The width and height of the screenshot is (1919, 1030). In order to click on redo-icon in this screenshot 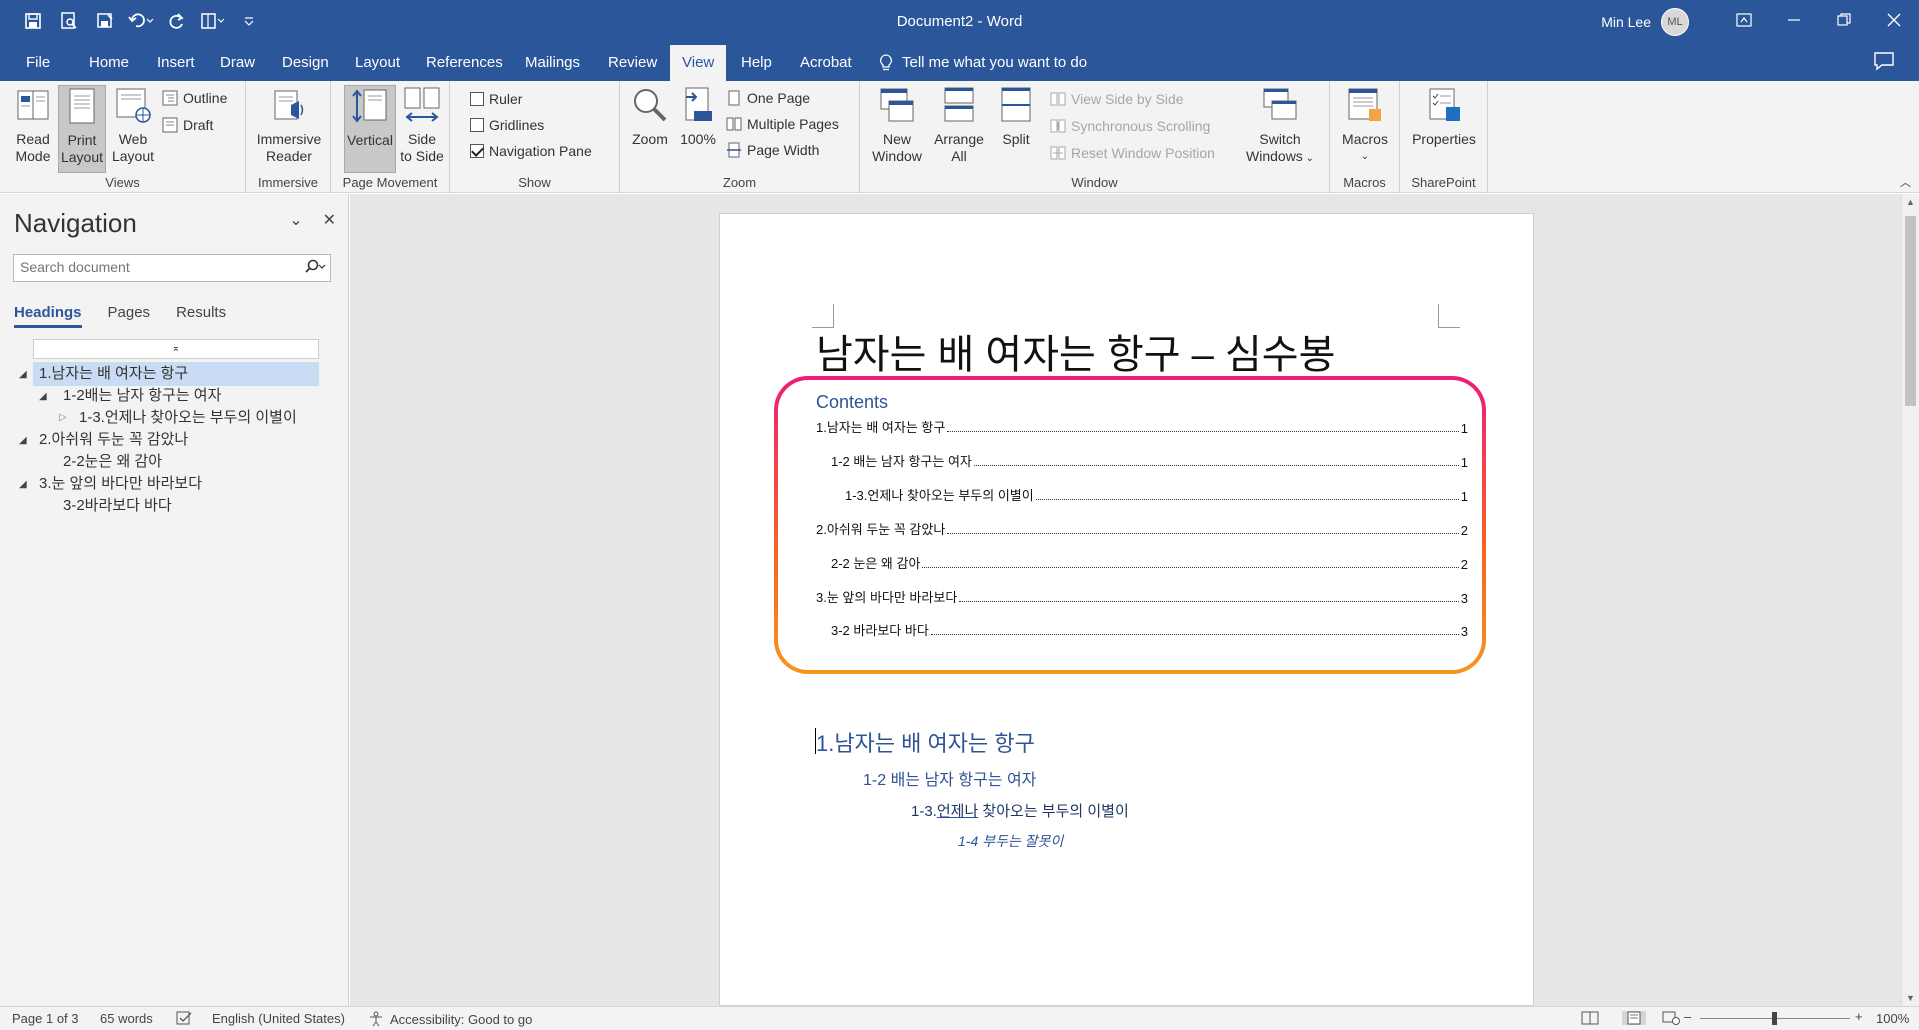, I will do `click(177, 21)`.